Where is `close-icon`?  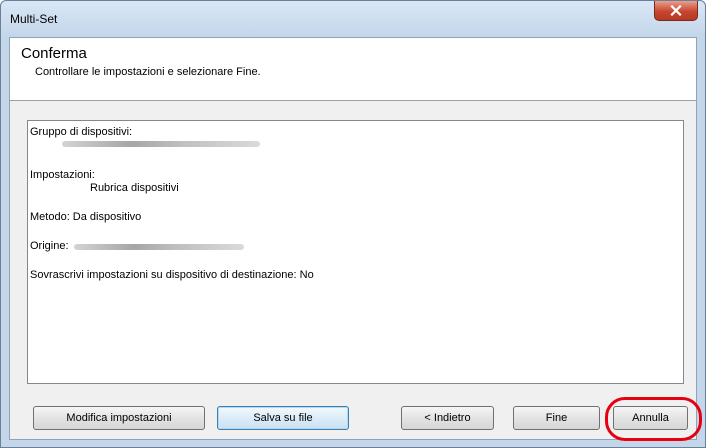 close-icon is located at coordinates (676, 10).